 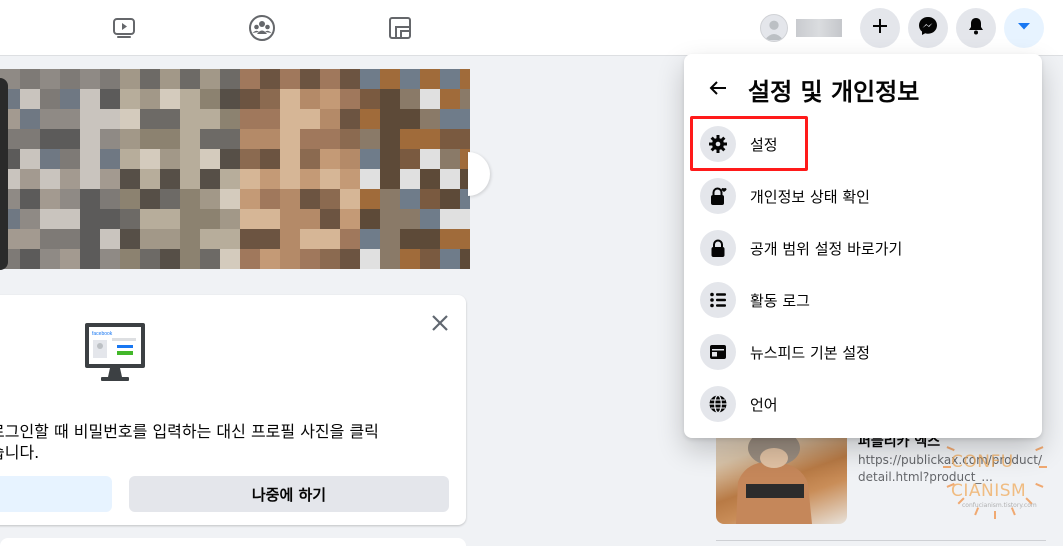 What do you see at coordinates (4, 174) in the screenshot?
I see `story-card-edge` at bounding box center [4, 174].